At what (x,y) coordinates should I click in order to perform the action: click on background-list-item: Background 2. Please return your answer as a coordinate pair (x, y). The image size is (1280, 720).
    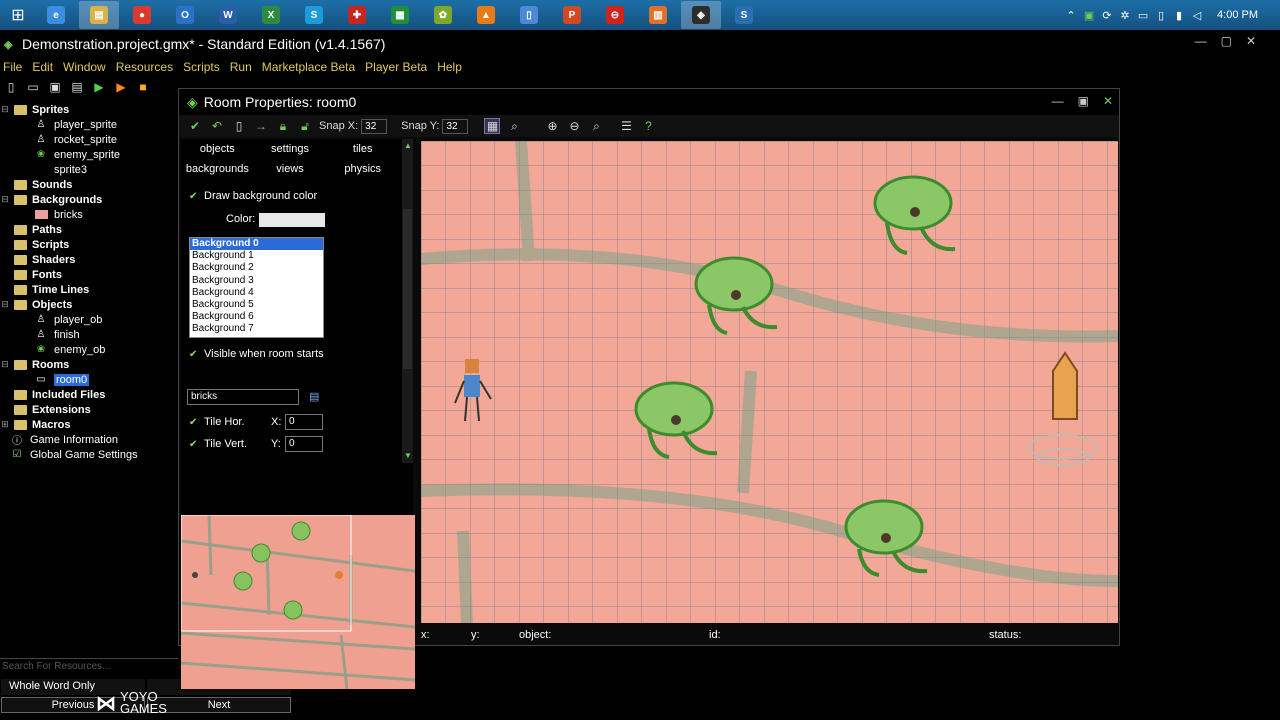
    Looking at the image, I should click on (256, 268).